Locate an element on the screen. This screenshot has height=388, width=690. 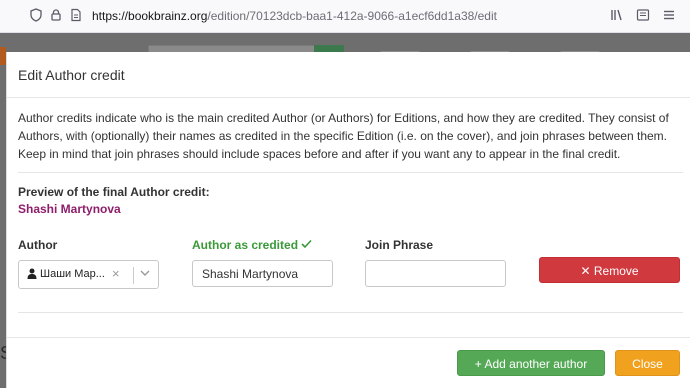
url-host: https://bookbrainz.org is located at coordinates (150, 16).